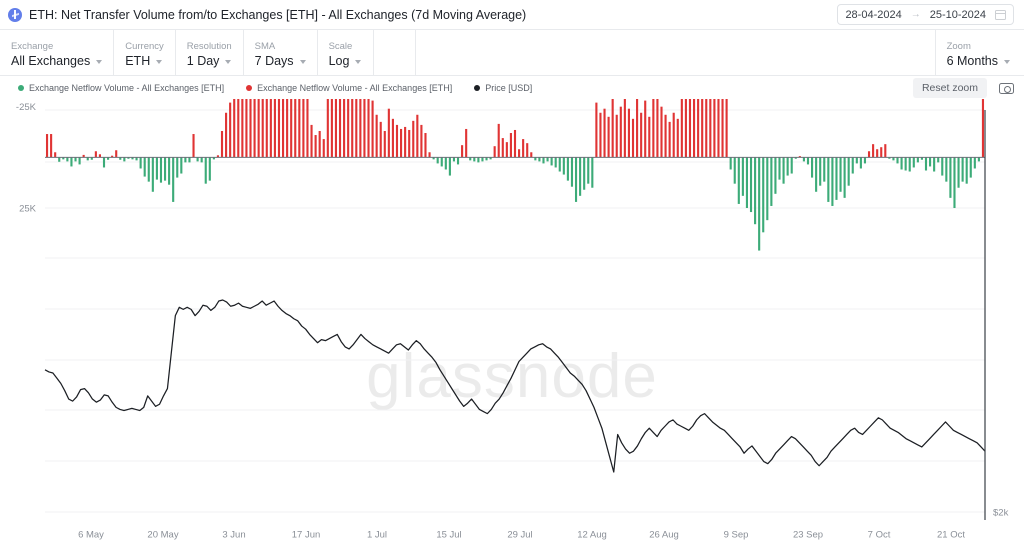  I want to click on select-zoom: Zoom 6 Months, so click(979, 52).